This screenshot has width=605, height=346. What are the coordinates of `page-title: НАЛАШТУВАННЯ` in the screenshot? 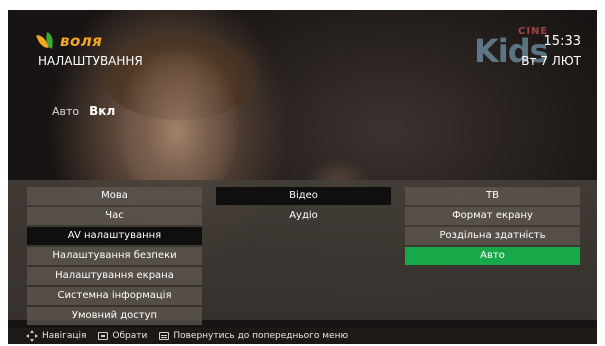 It's located at (90, 61).